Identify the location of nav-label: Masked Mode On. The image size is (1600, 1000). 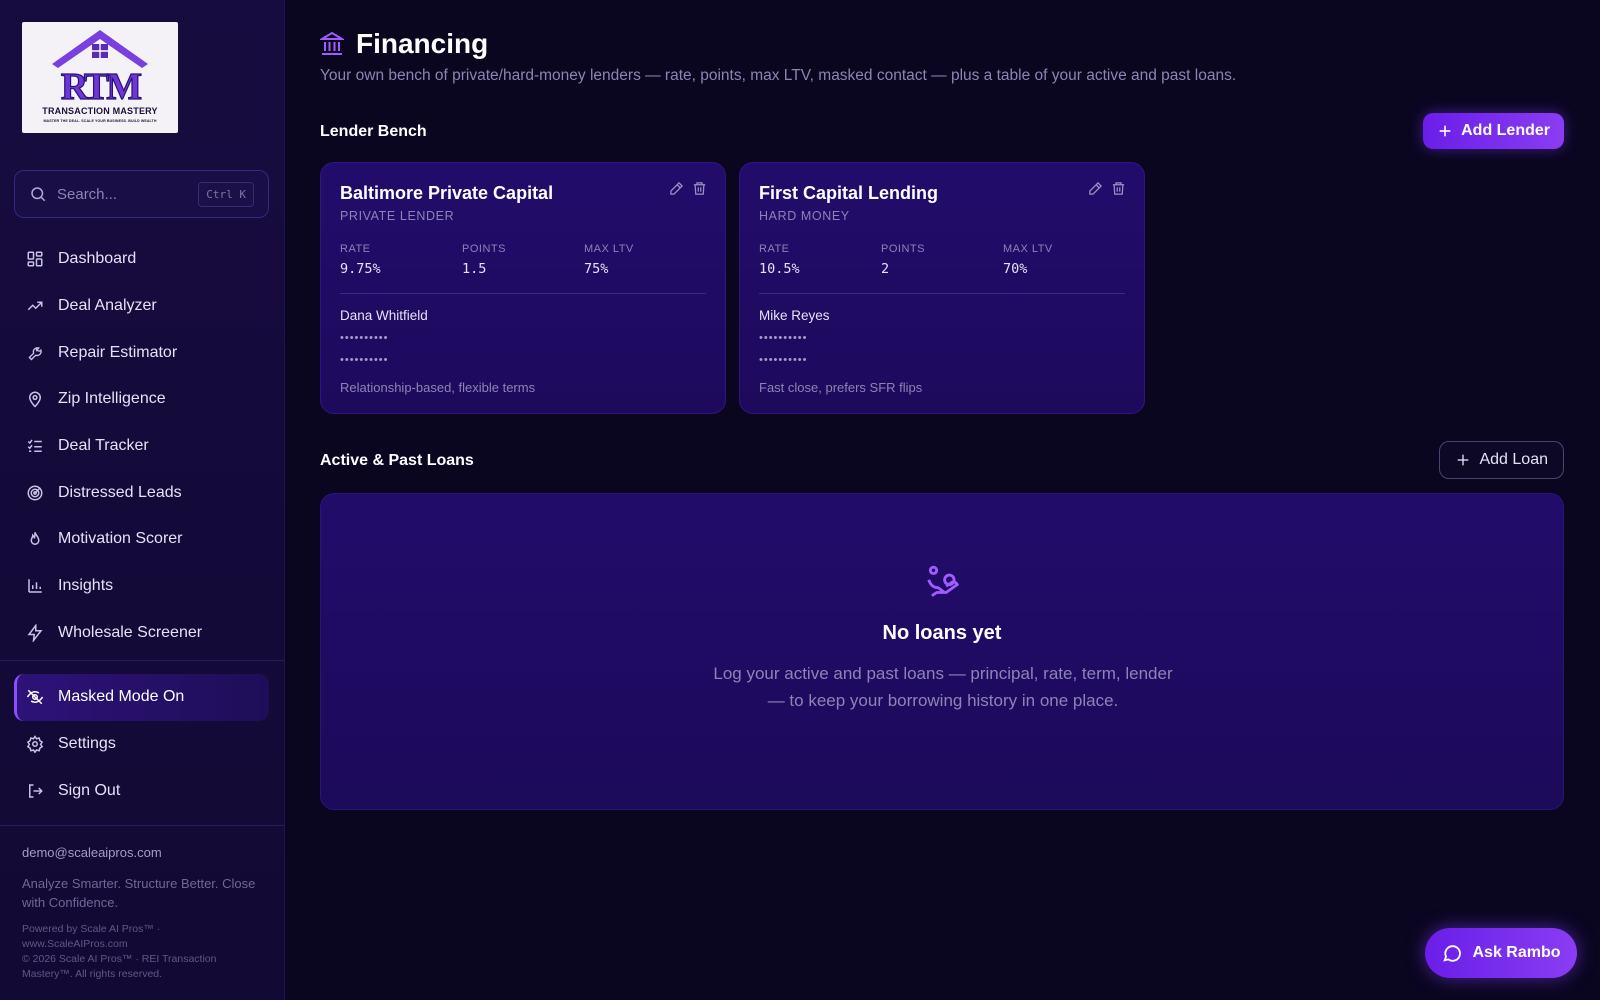
(121, 697).